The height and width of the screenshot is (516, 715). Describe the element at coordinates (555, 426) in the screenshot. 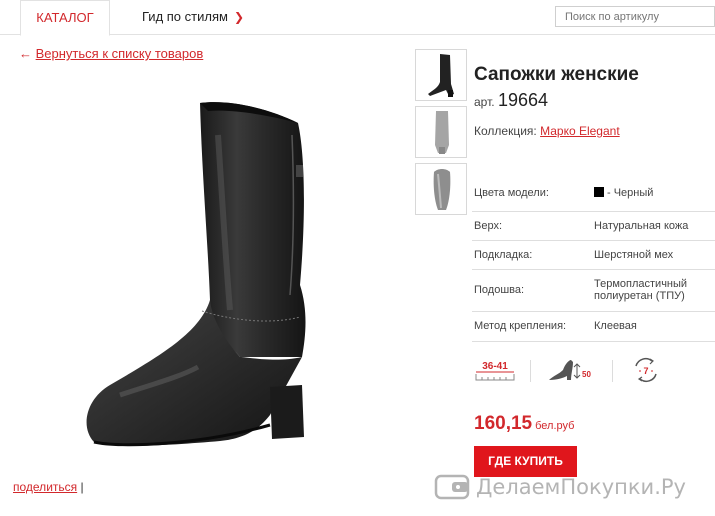

I see `currency: бел.руб` at that location.